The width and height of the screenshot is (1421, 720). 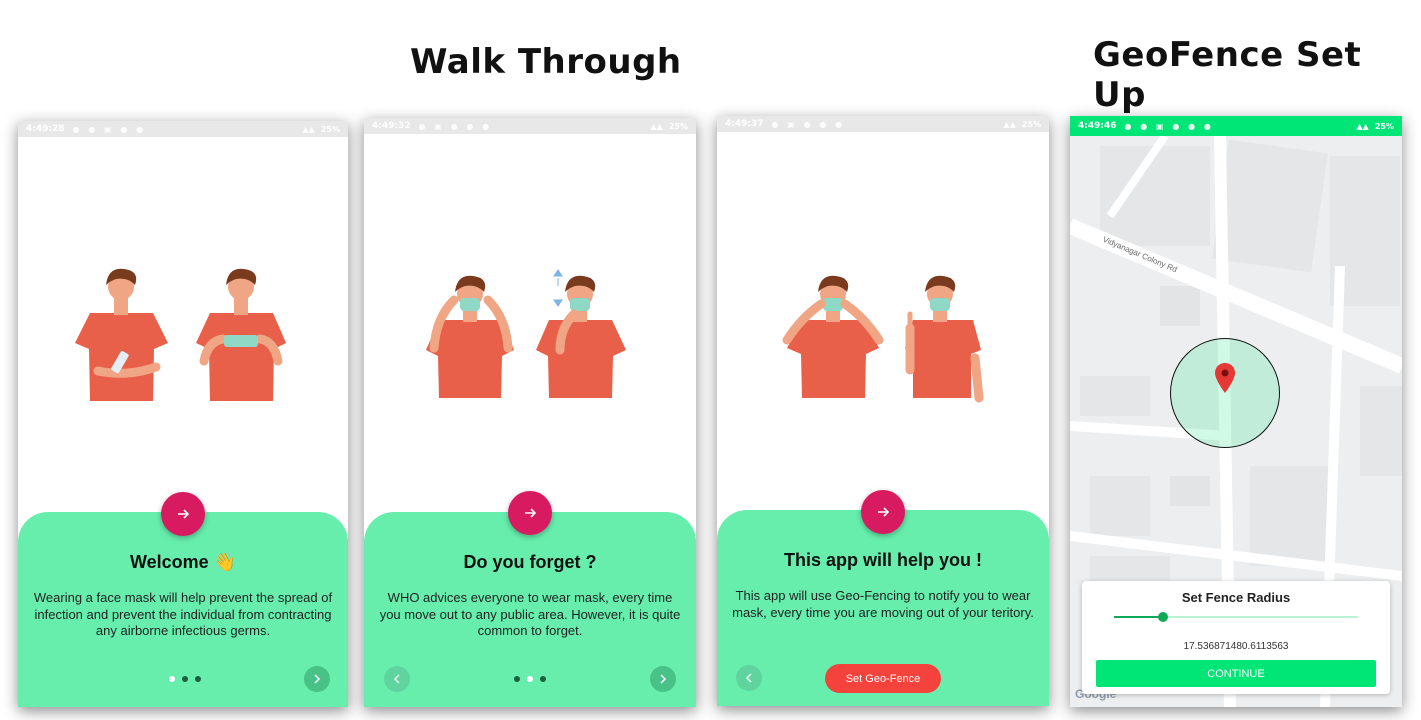 What do you see at coordinates (1236, 597) in the screenshot?
I see `card-title: Set Fence Radius` at bounding box center [1236, 597].